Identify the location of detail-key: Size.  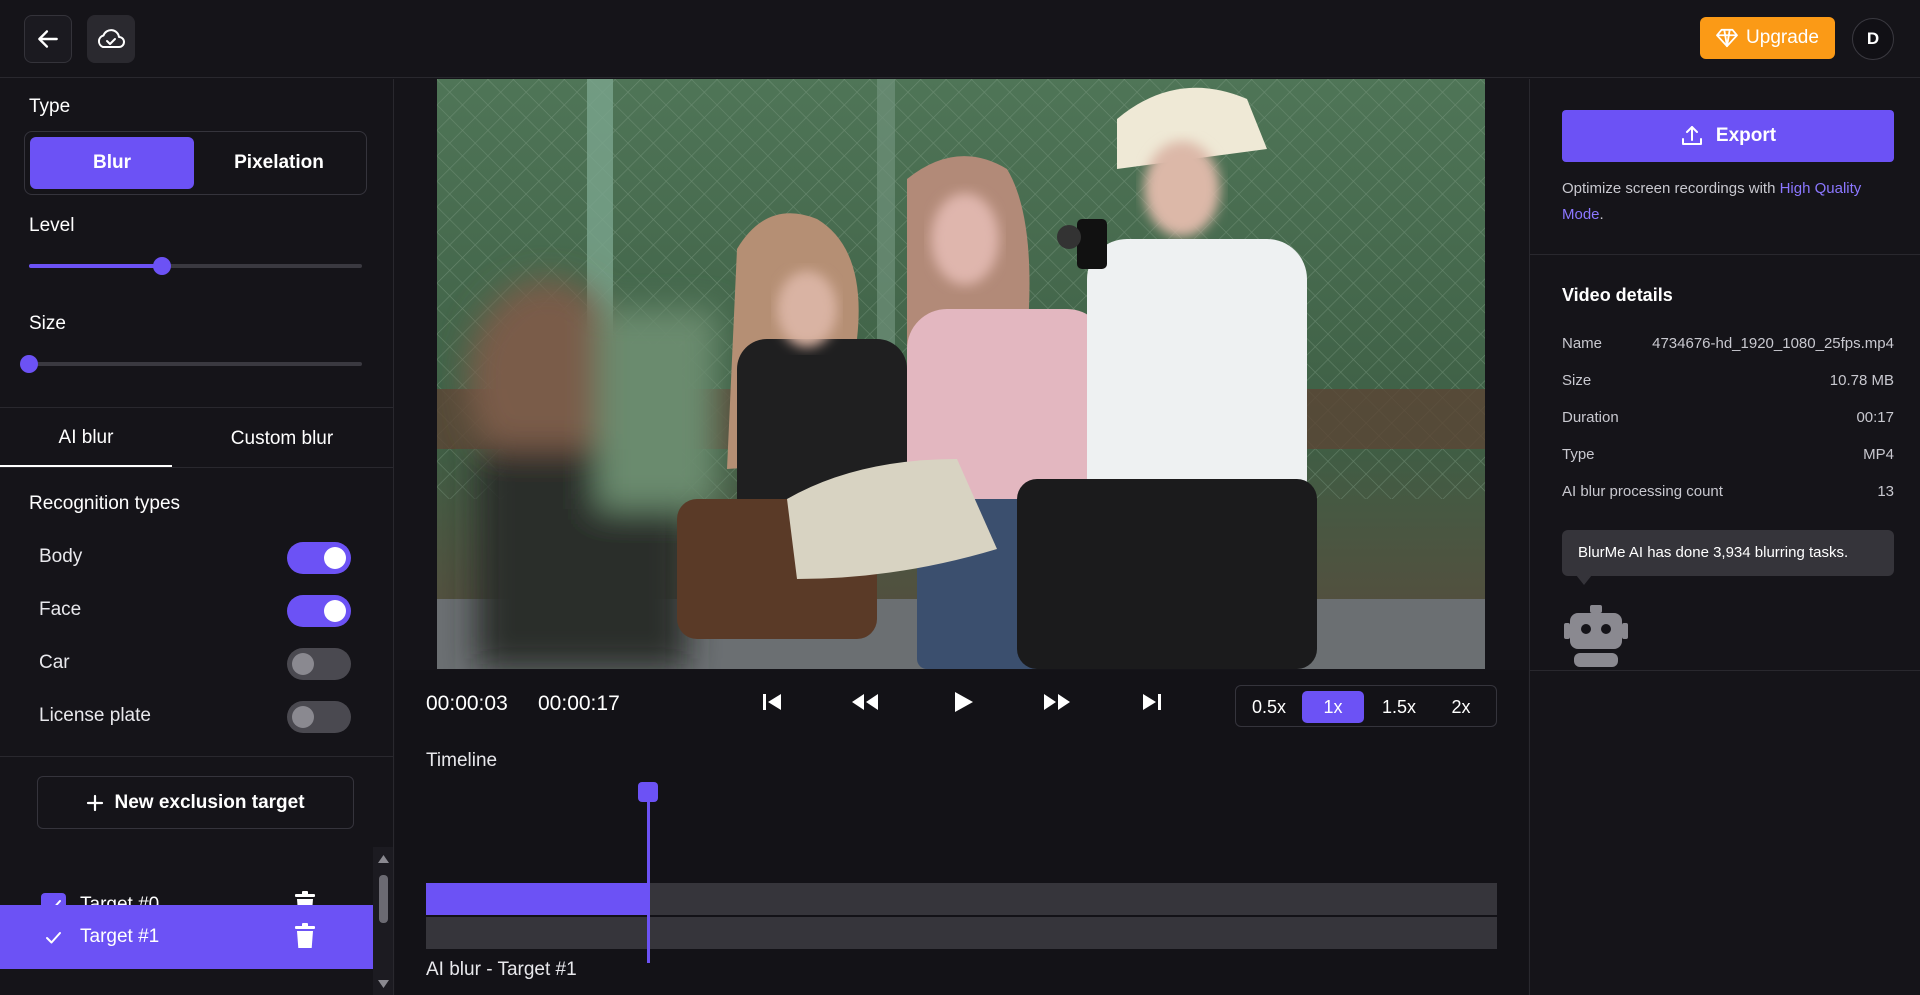
(1577, 380).